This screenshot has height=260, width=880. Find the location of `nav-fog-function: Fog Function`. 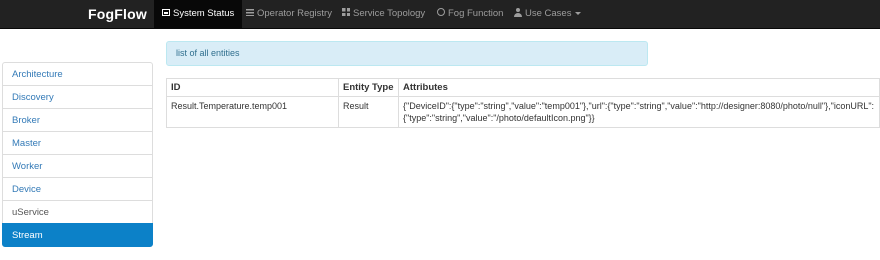

nav-fog-function: Fog Function is located at coordinates (470, 14).